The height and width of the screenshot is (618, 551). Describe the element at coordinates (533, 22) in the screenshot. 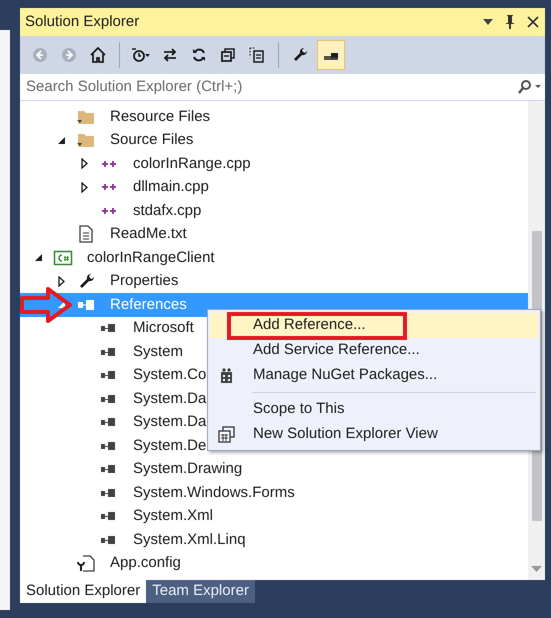

I see `close-icon` at that location.